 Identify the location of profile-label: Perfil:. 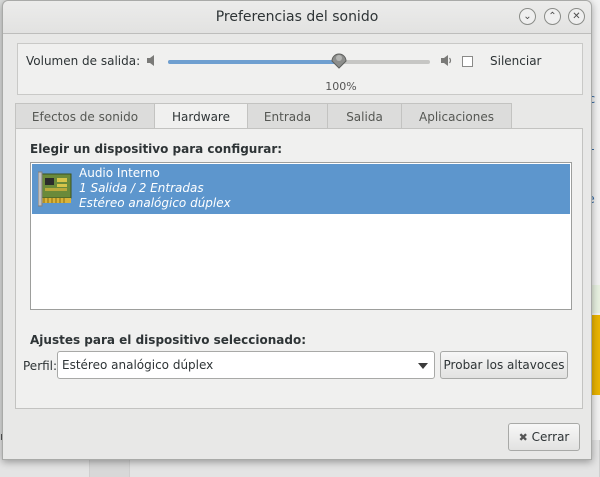
(40, 366).